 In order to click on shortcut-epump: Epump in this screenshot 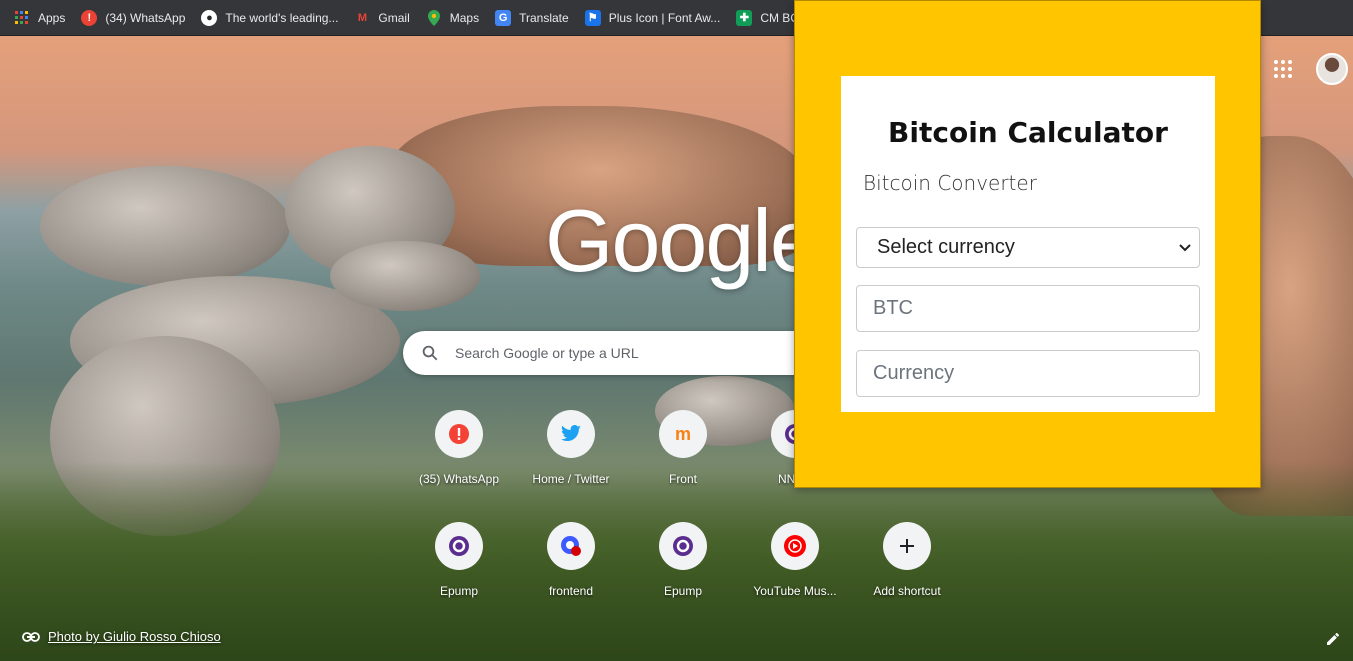, I will do `click(459, 560)`.